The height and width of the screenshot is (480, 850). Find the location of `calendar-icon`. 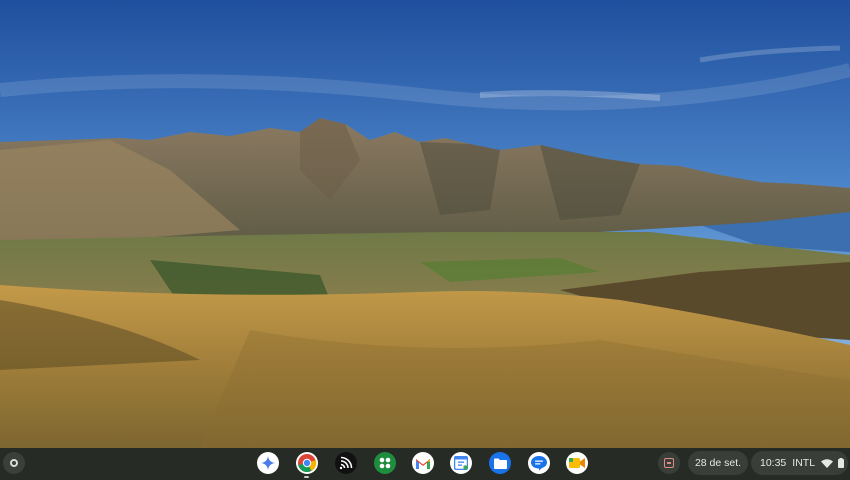

calendar-icon is located at coordinates (461, 463).